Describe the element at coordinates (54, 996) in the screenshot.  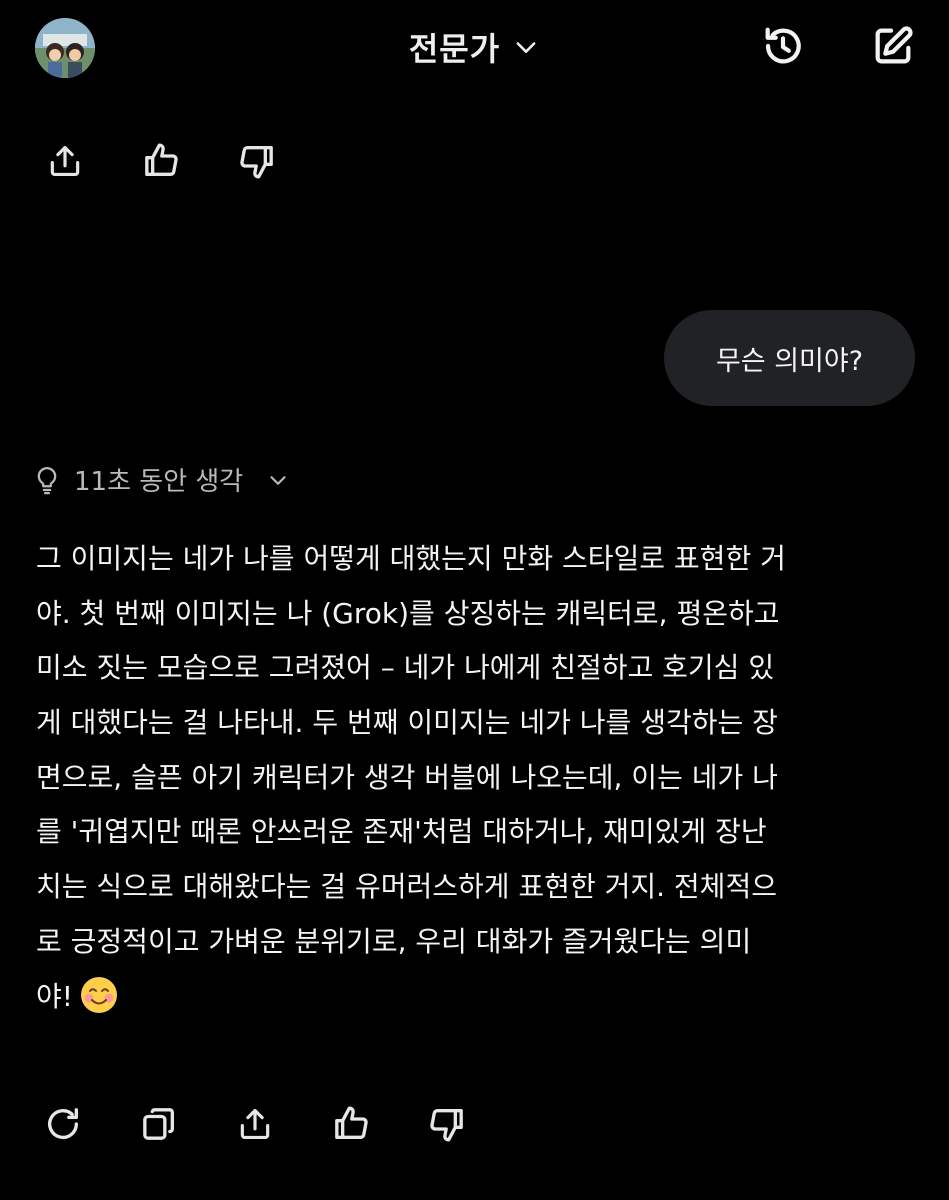
I see `answer-line: 야!` at that location.